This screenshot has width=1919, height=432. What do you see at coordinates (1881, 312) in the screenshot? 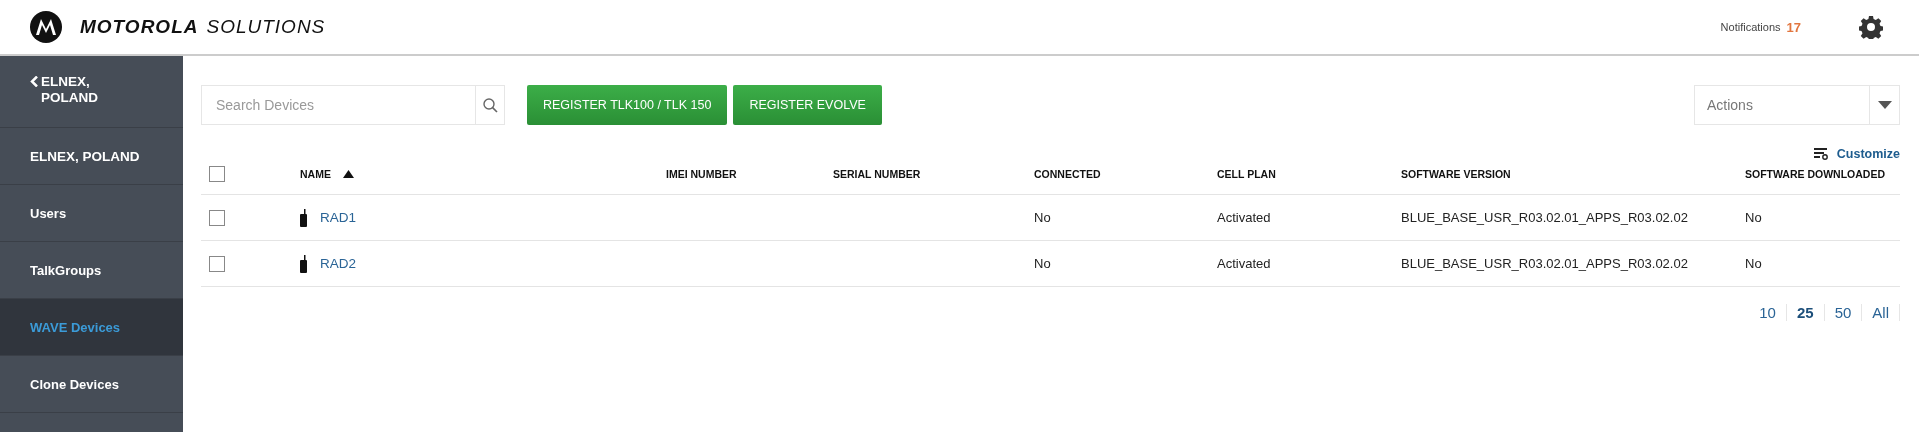
I see `page-size-link: All` at bounding box center [1881, 312].